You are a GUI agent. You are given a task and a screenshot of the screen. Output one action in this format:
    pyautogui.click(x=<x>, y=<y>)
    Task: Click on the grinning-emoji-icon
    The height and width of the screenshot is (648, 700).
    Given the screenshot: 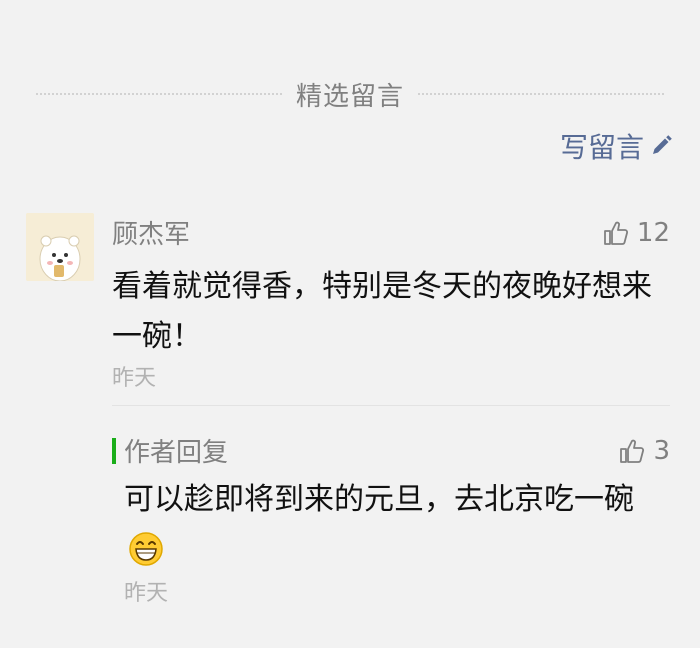 What is the action you would take?
    pyautogui.click(x=146, y=549)
    